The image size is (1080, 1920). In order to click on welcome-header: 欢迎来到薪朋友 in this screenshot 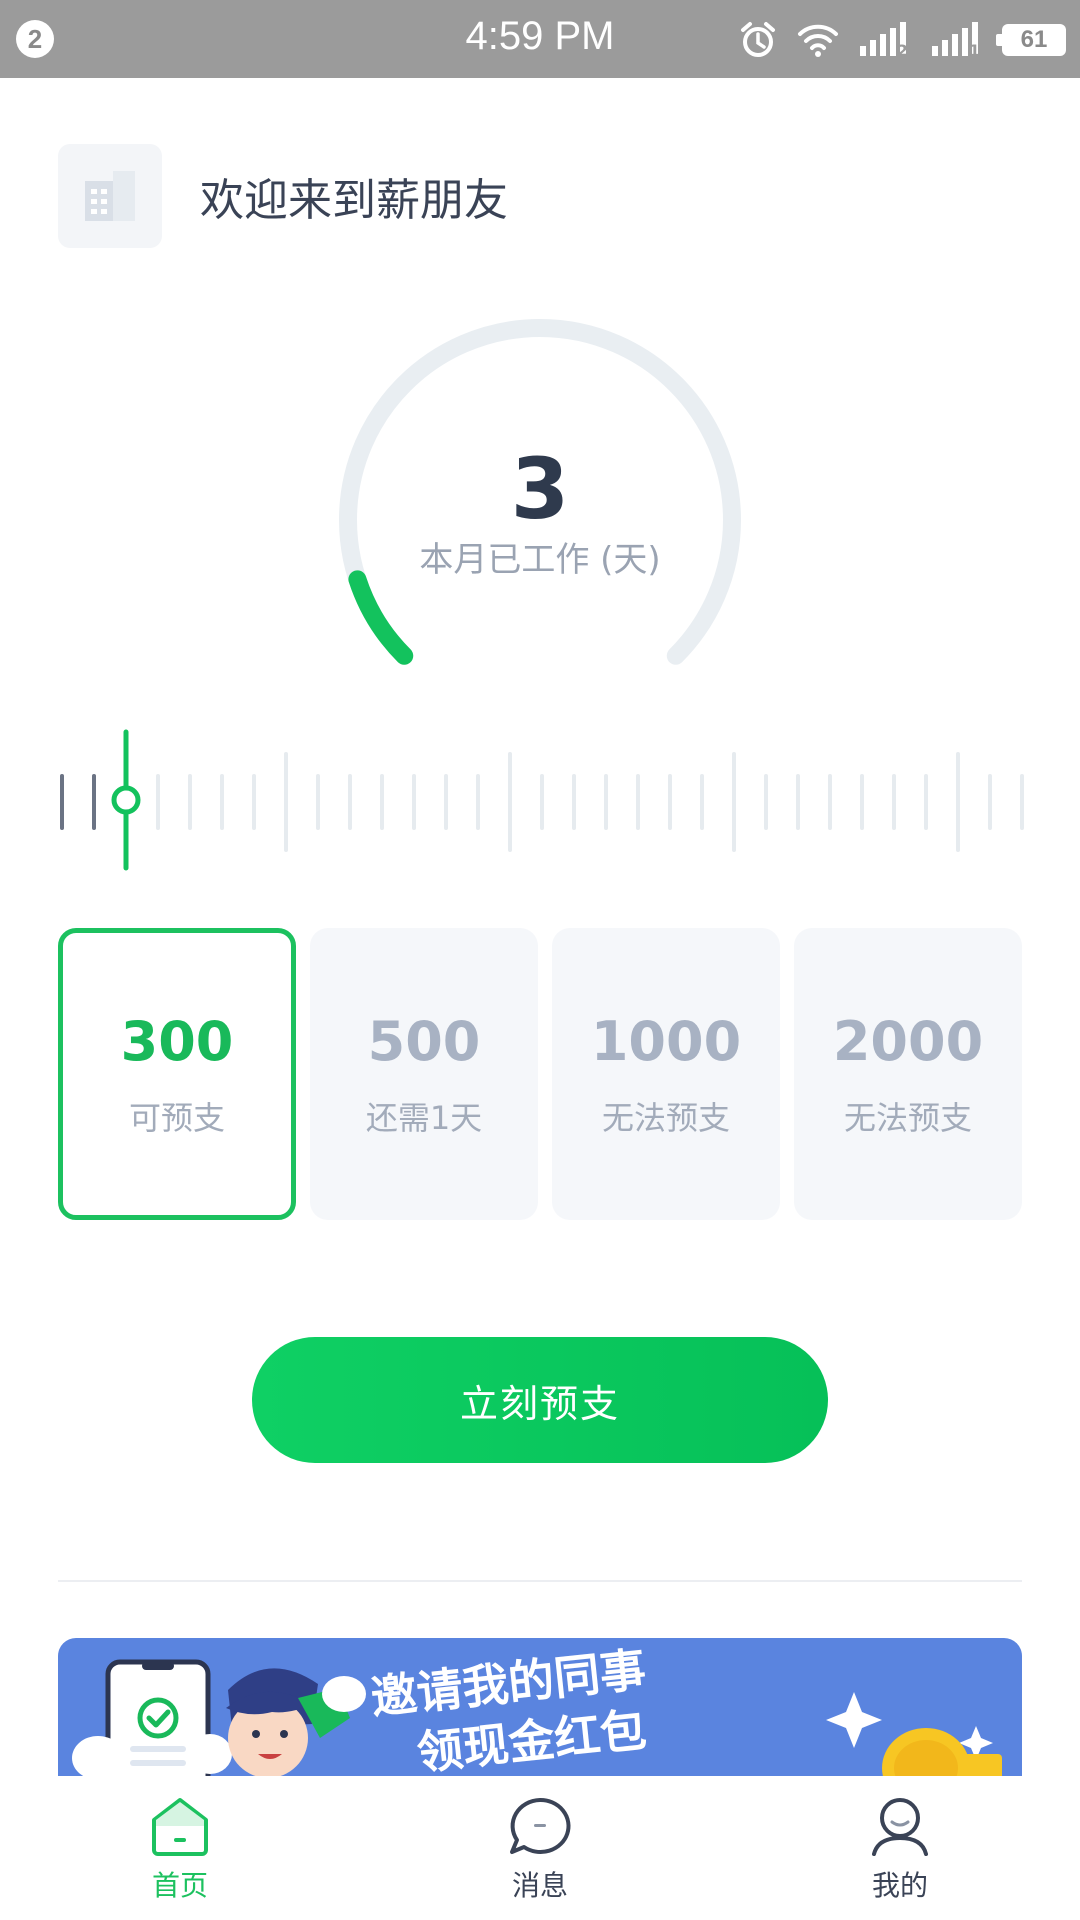, I will do `click(283, 196)`.